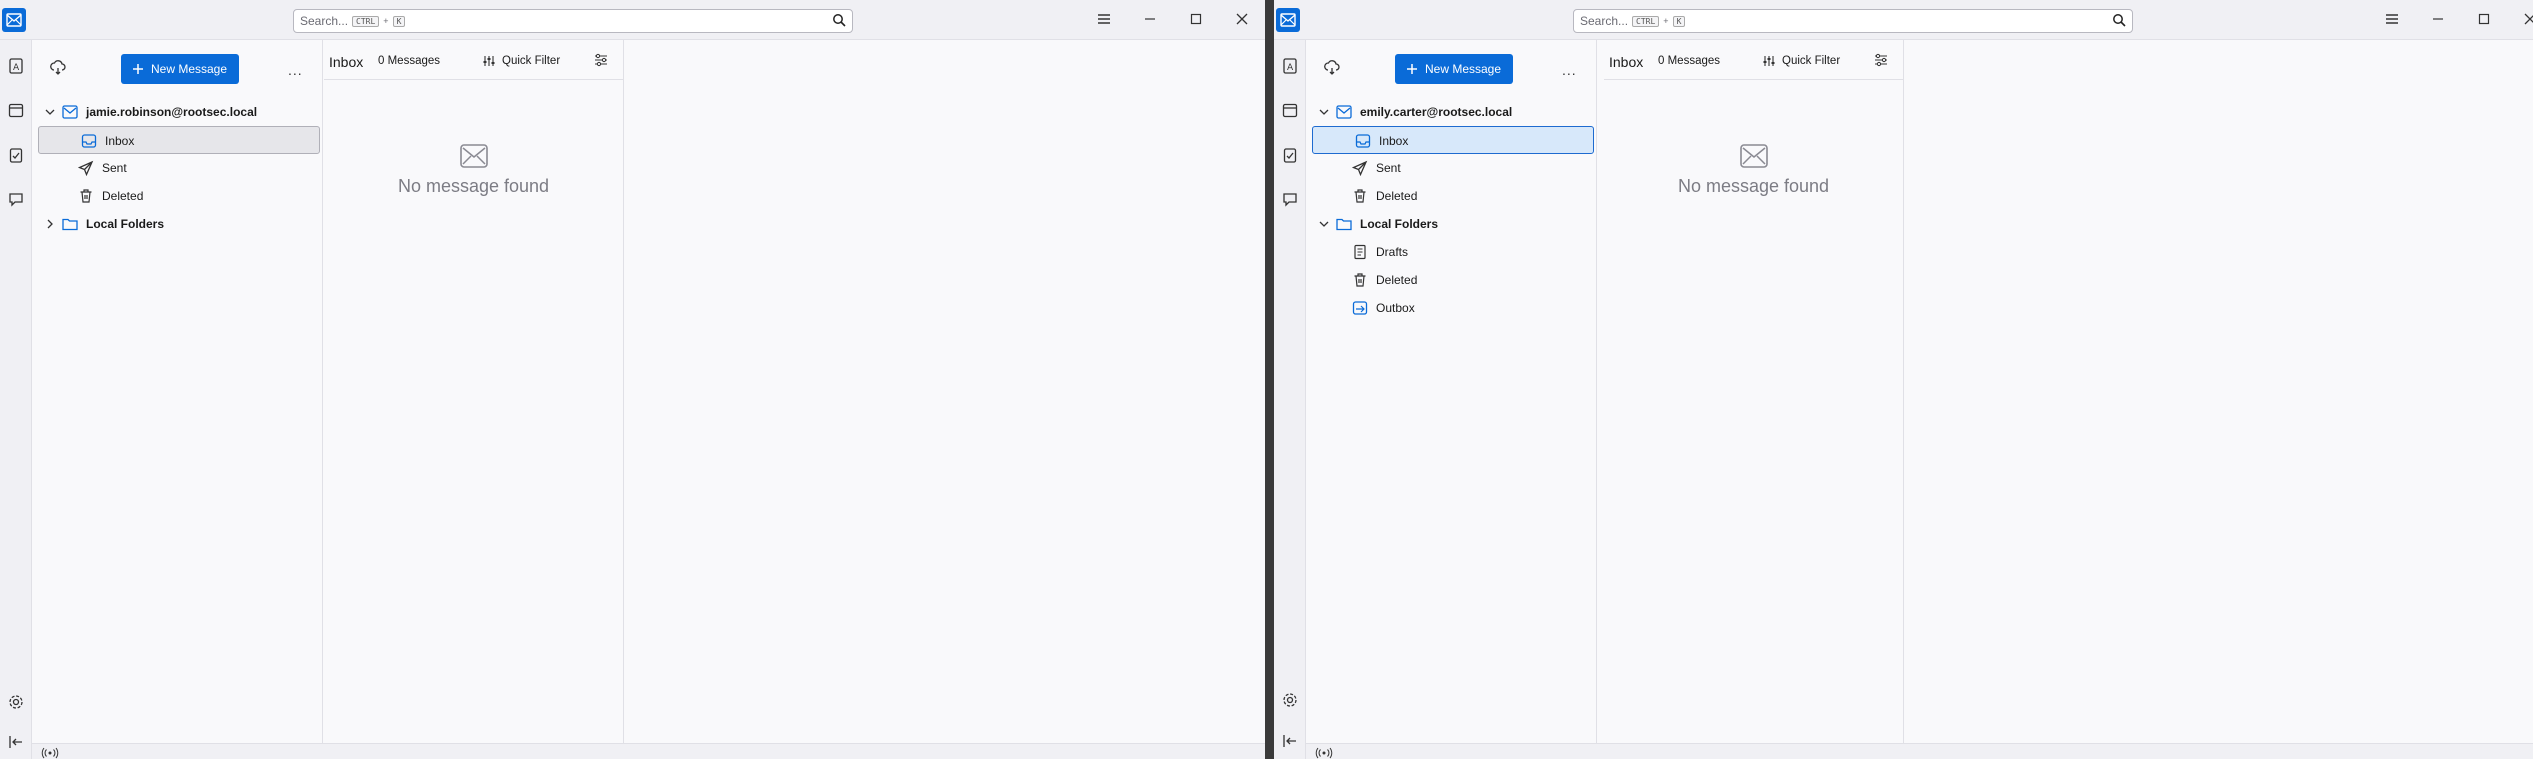 This screenshot has height=759, width=2533. What do you see at coordinates (1666, 21) in the screenshot?
I see `shortcut-plus: +` at bounding box center [1666, 21].